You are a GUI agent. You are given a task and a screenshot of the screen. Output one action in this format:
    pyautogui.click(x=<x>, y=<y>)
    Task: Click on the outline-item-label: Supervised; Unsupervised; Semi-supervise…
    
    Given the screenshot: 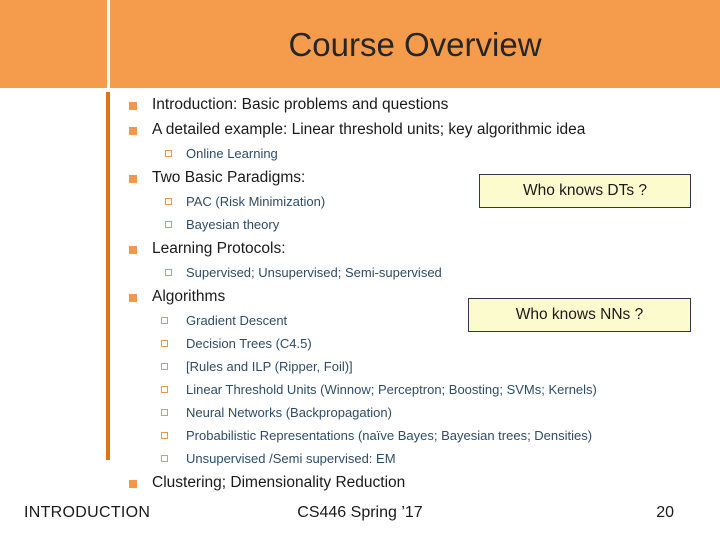 What is the action you would take?
    pyautogui.click(x=314, y=272)
    